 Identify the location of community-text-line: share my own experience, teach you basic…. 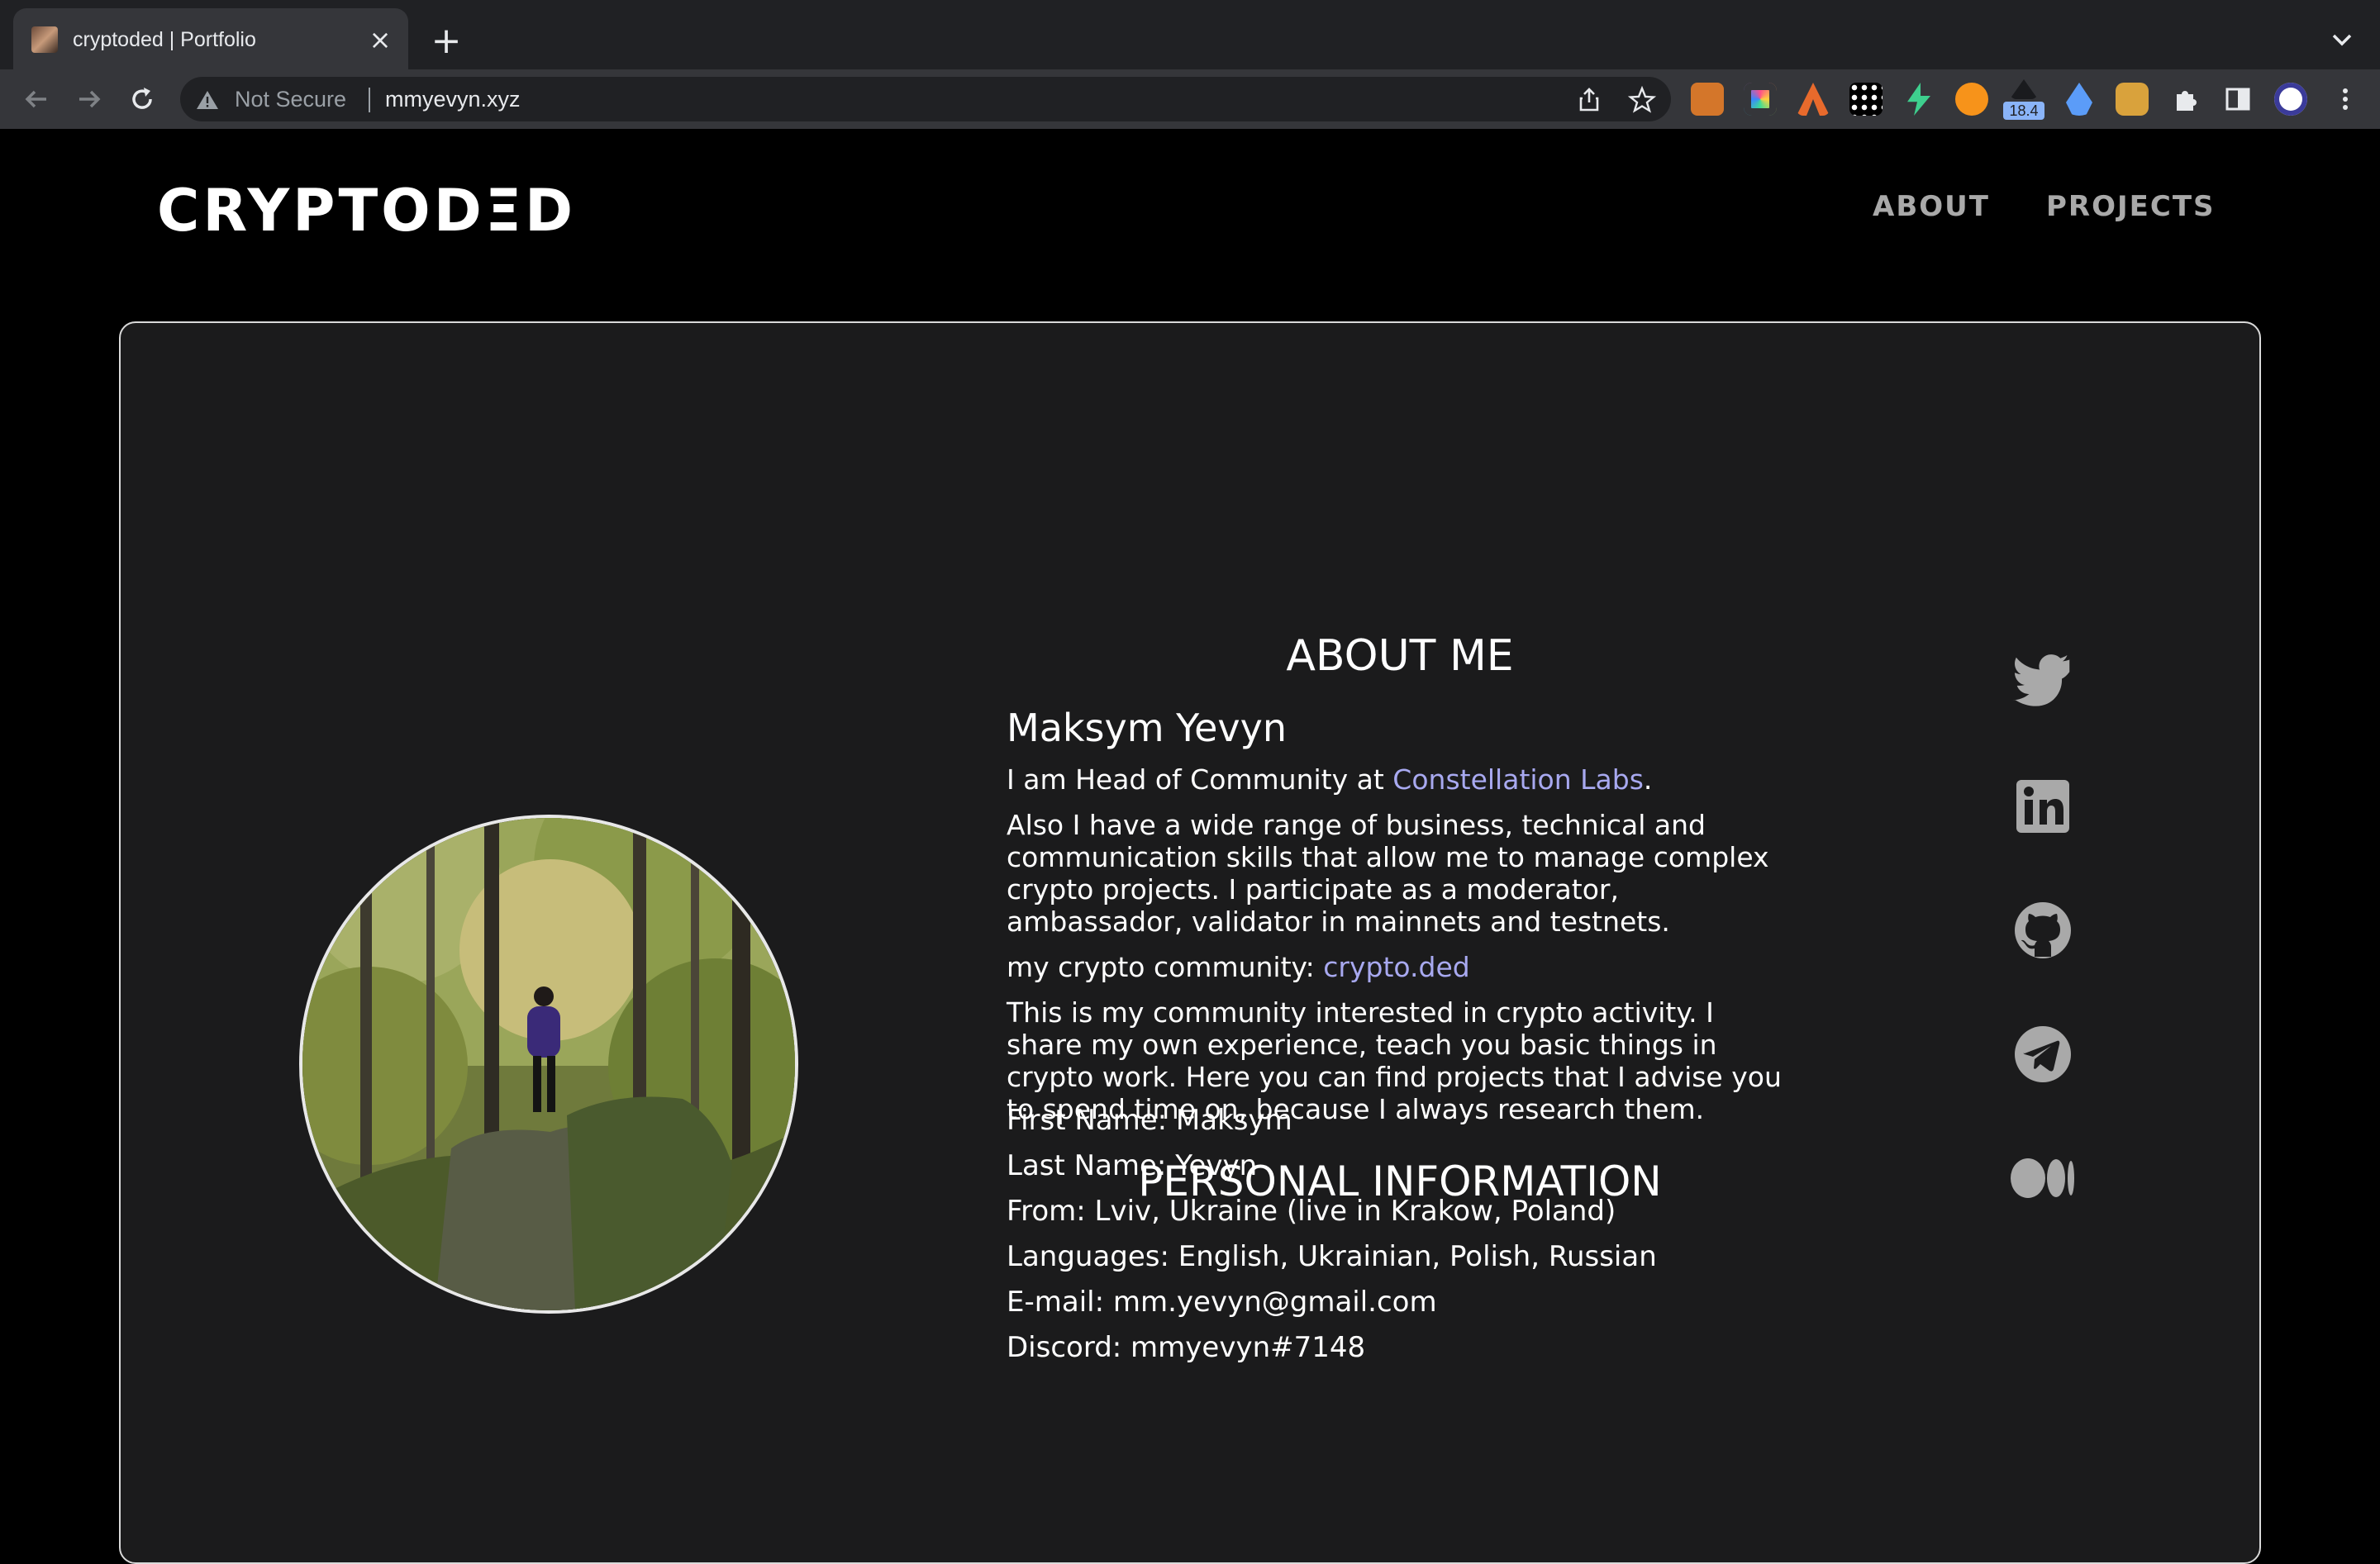
(1362, 1045).